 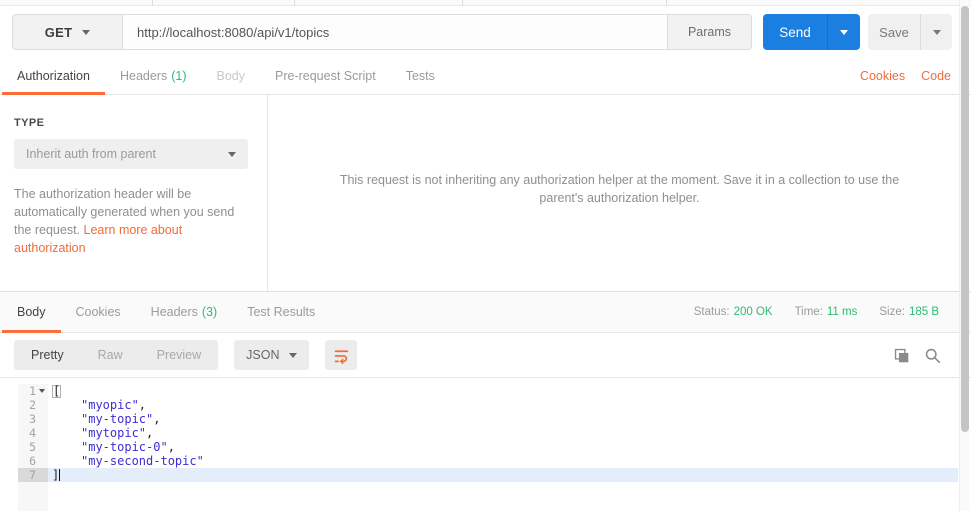 What do you see at coordinates (32, 447) in the screenshot?
I see `line-number: 5` at bounding box center [32, 447].